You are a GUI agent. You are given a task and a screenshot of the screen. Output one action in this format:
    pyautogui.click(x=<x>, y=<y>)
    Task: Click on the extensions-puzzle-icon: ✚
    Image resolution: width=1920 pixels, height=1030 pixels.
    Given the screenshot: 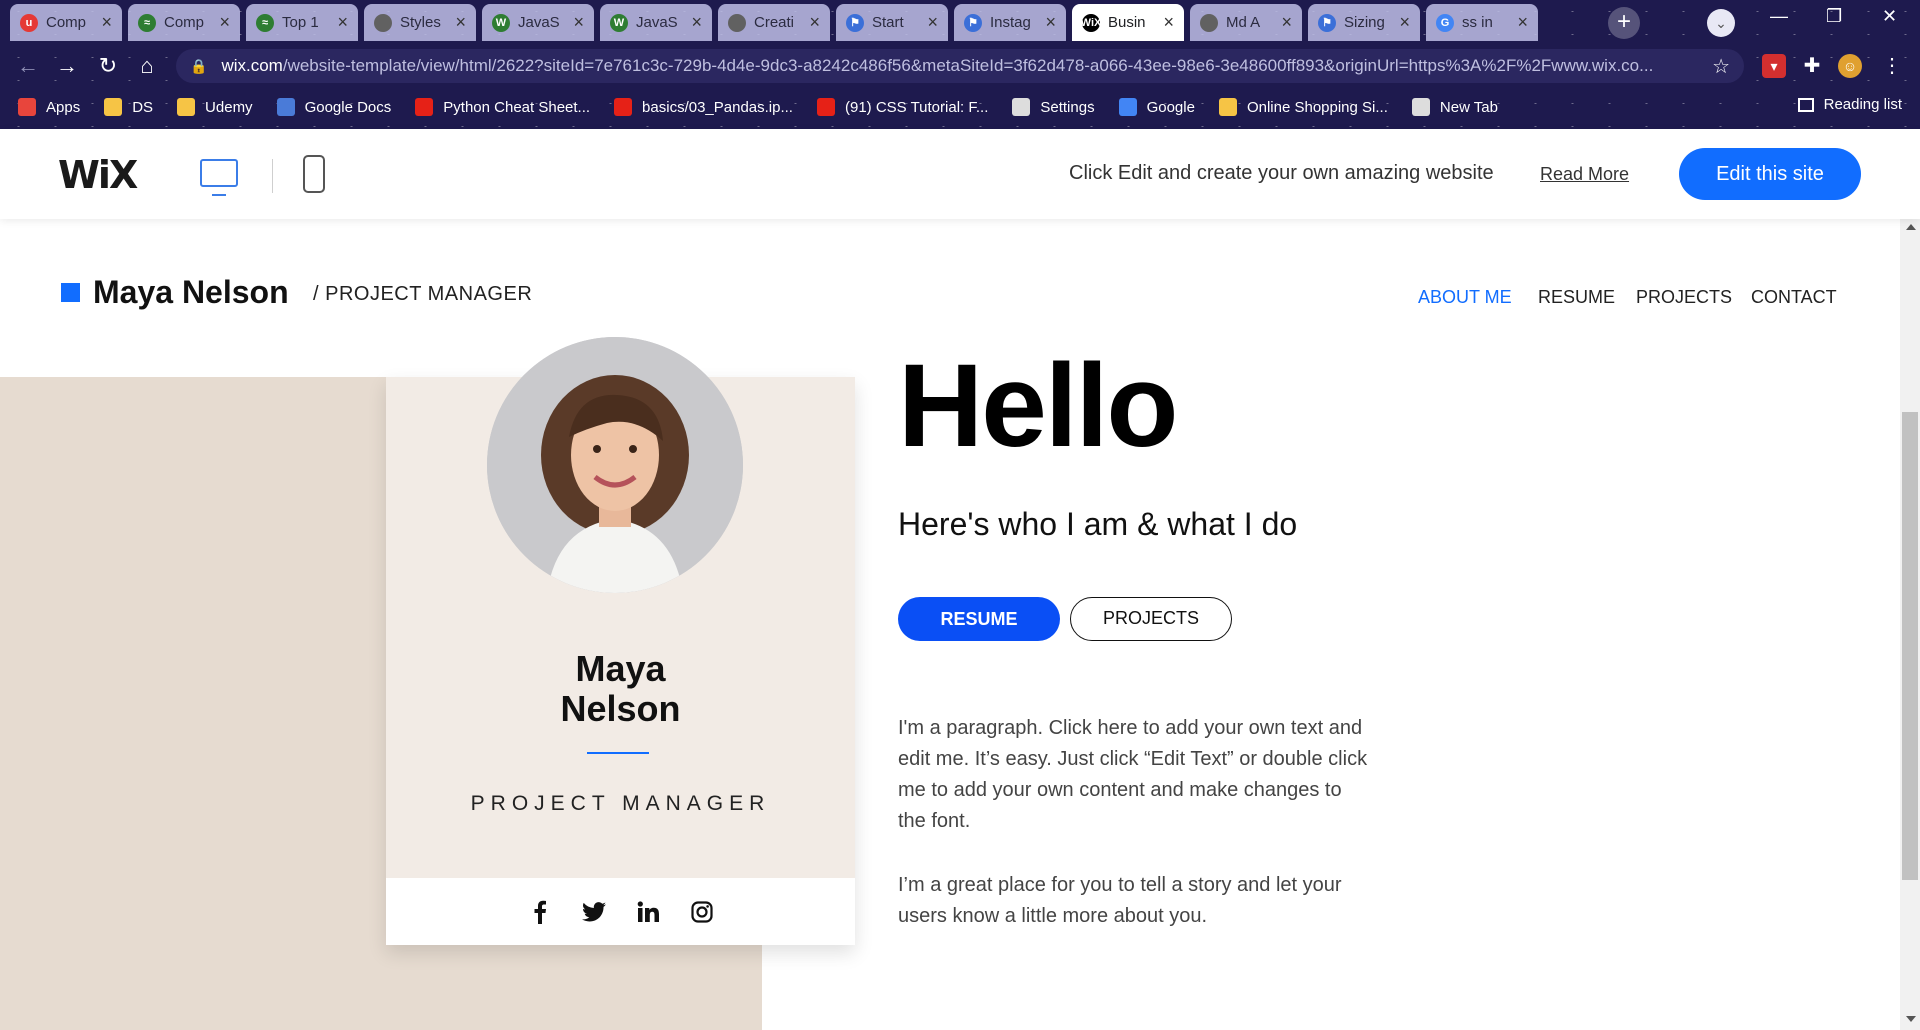 What is the action you would take?
    pyautogui.click(x=1812, y=66)
    